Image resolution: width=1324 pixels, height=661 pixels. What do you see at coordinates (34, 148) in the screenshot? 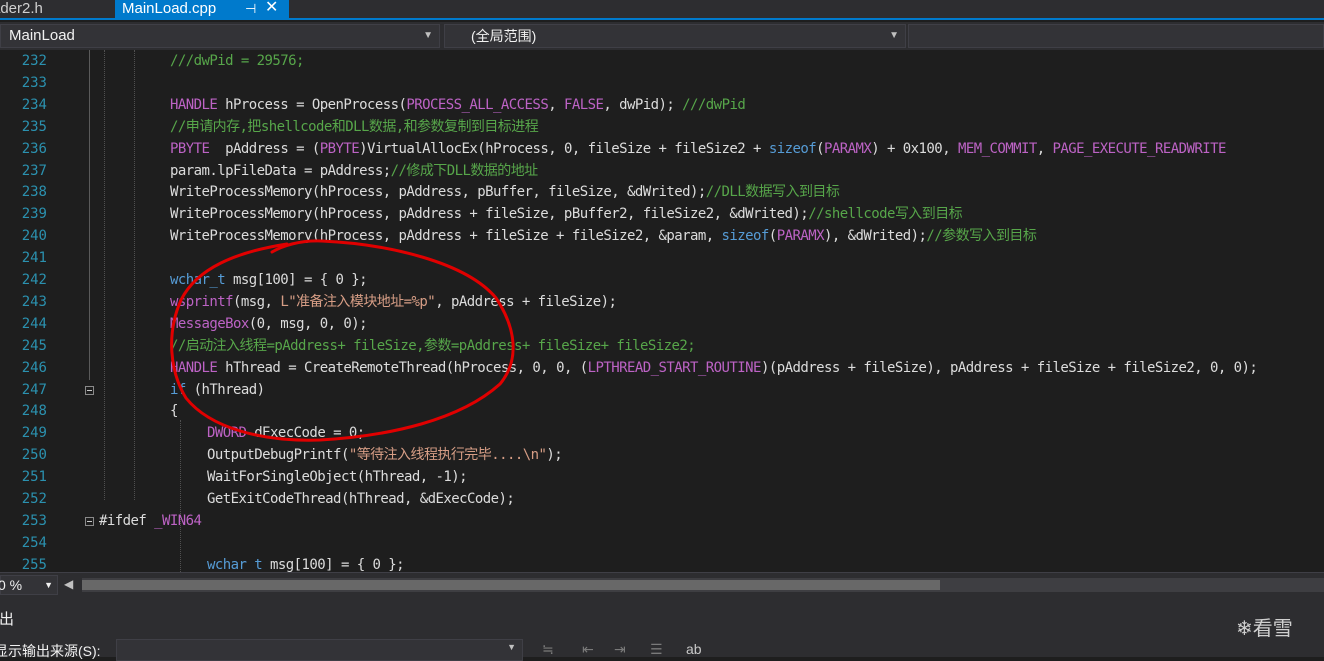
I see `line-number: 236` at bounding box center [34, 148].